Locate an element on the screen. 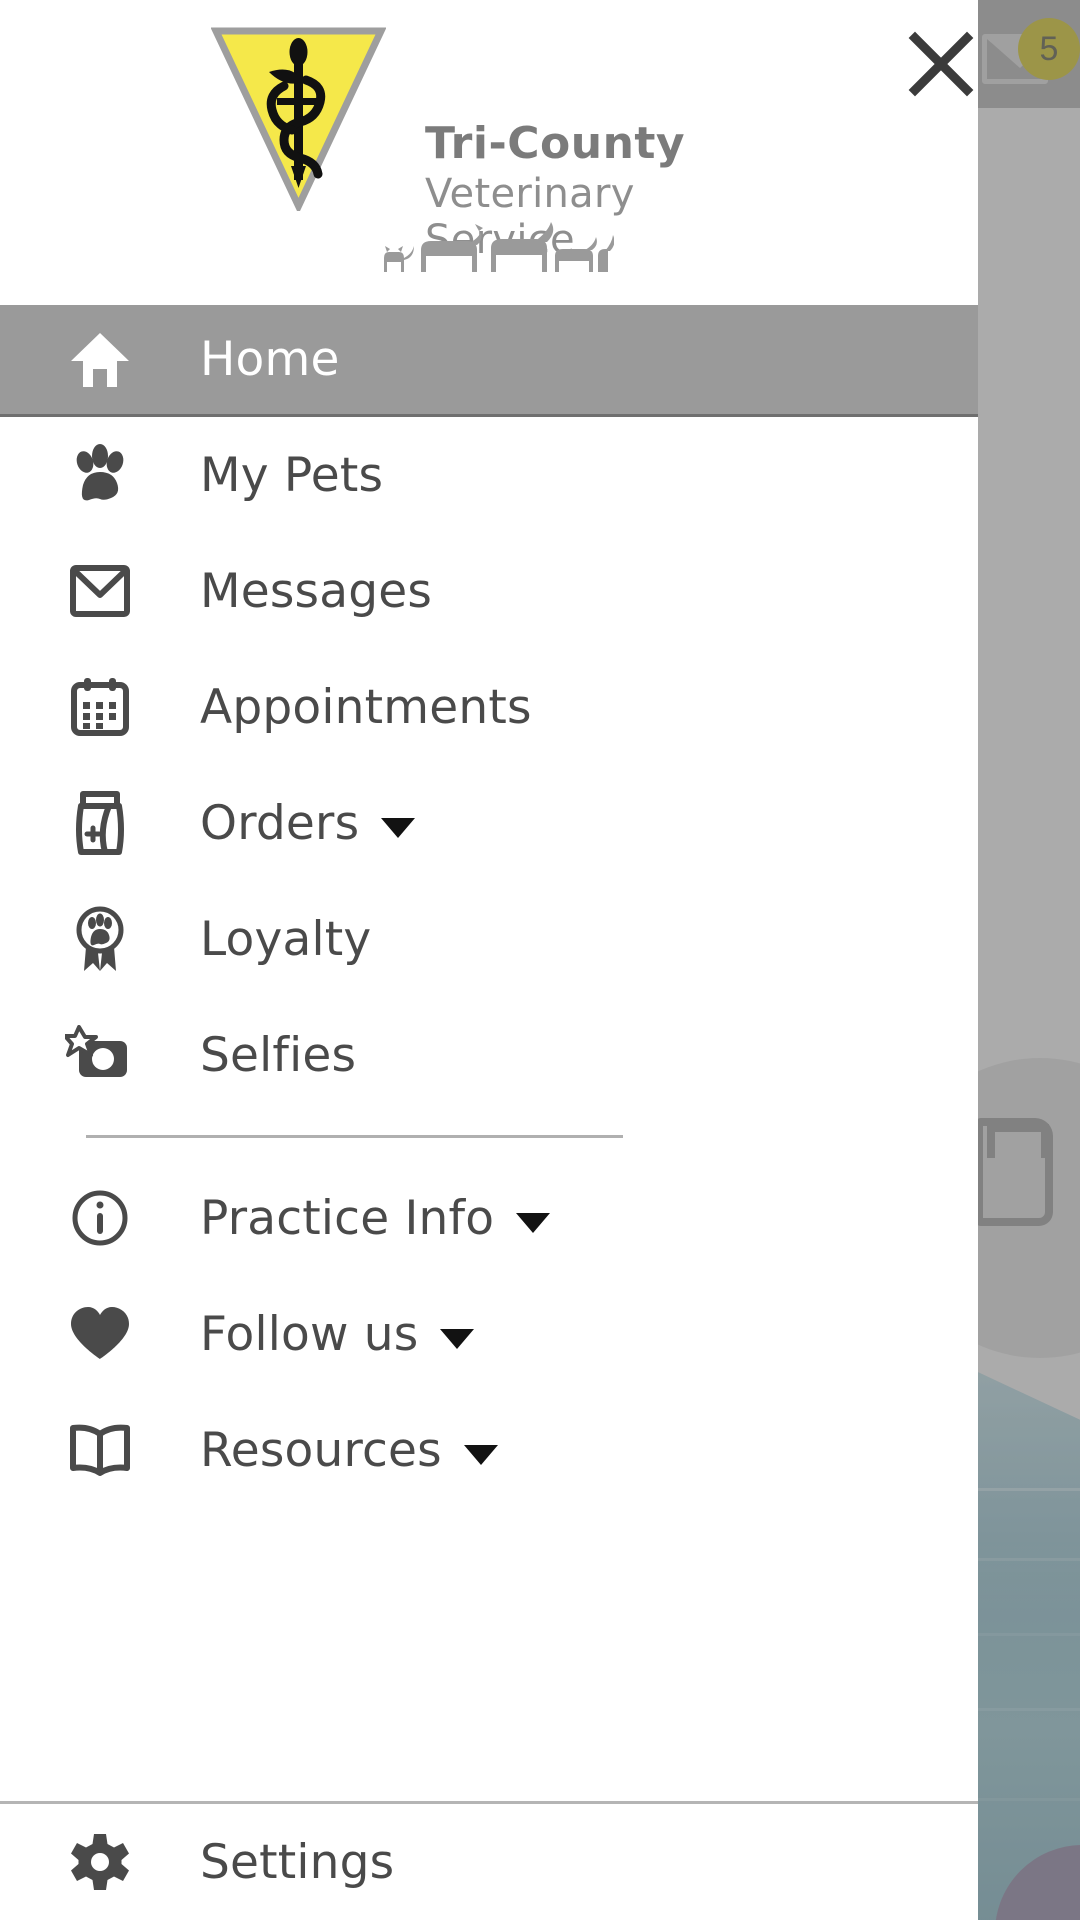  envelope-icon is located at coordinates (100, 591).